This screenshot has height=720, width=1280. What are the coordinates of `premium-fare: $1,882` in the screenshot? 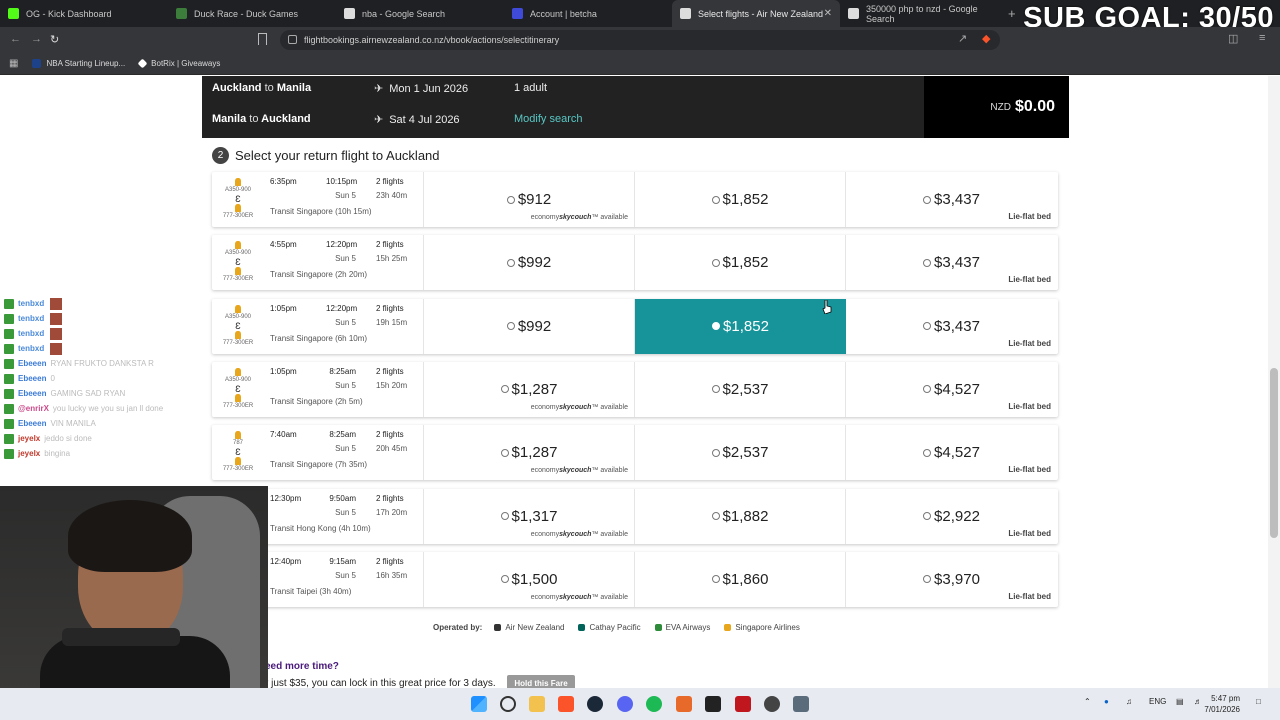 It's located at (740, 516).